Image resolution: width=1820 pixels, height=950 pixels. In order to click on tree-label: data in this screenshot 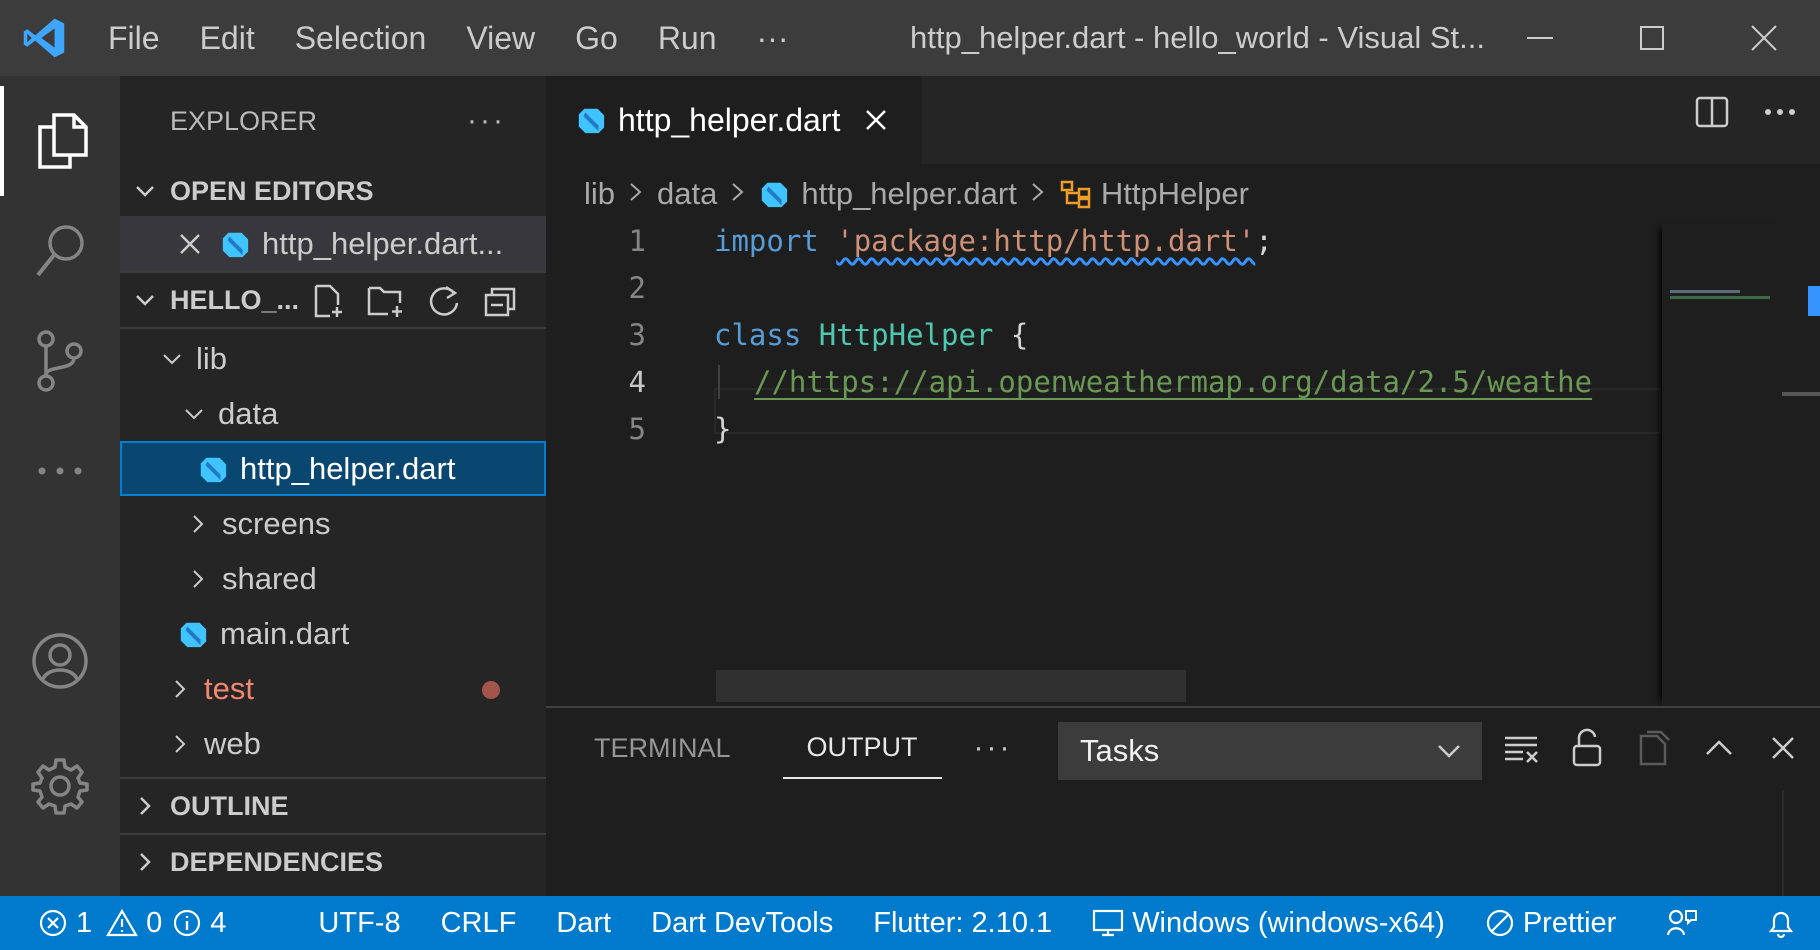, I will do `click(248, 413)`.